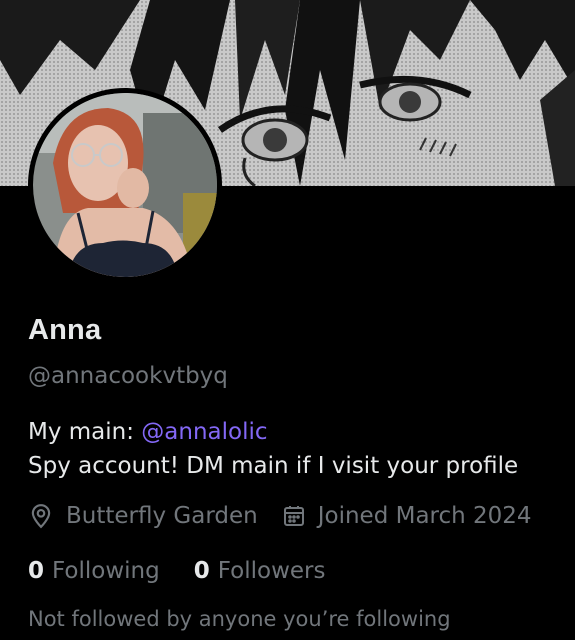 The width and height of the screenshot is (575, 640). I want to click on profile-meta: Butterfly Garden Joined March 2024, so click(280, 516).